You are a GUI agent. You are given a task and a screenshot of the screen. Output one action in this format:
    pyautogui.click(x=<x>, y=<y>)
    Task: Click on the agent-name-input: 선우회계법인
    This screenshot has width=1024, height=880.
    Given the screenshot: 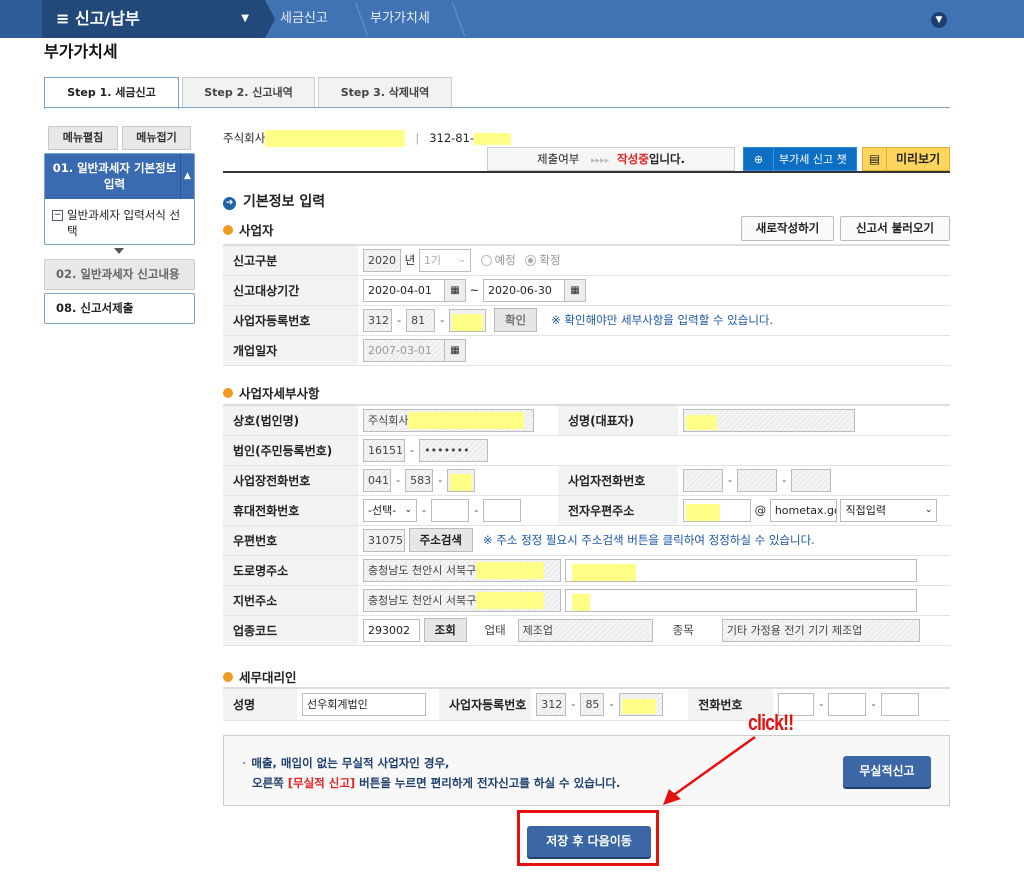 What is the action you would take?
    pyautogui.click(x=364, y=704)
    